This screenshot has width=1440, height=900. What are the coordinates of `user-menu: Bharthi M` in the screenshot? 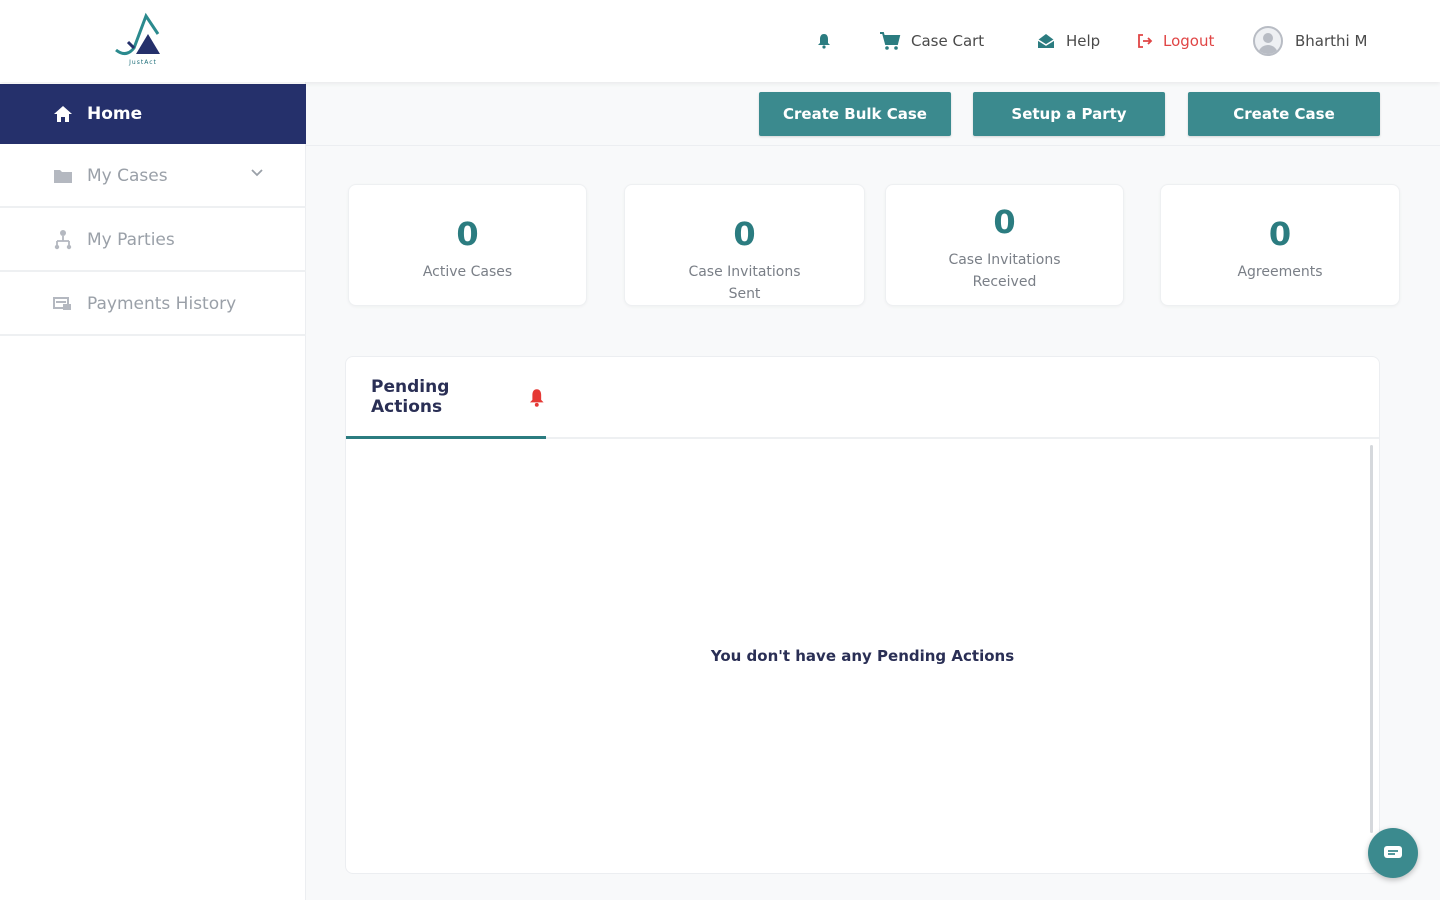 It's located at (1310, 41).